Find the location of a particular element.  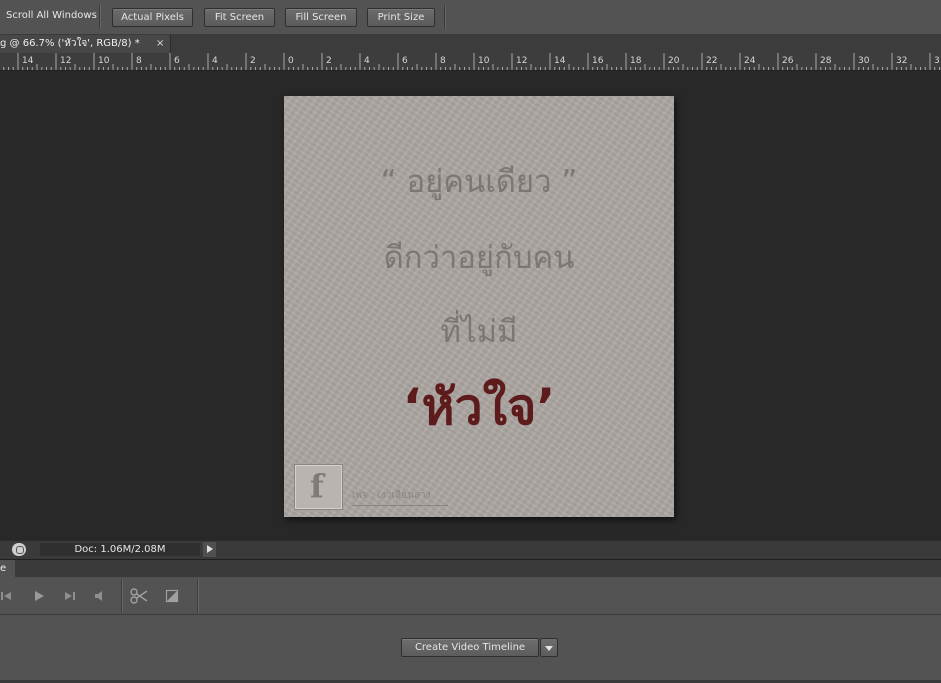

ruler-label: 26 is located at coordinates (788, 61).